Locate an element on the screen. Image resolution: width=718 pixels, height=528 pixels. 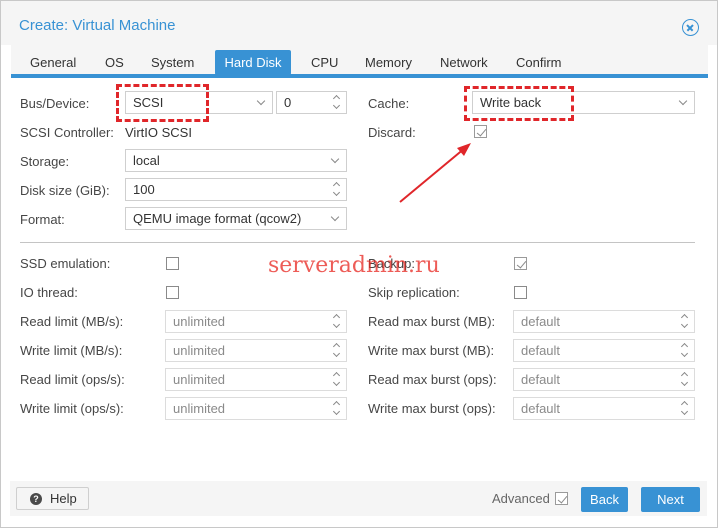
advanced-checkbox is located at coordinates (561, 498).